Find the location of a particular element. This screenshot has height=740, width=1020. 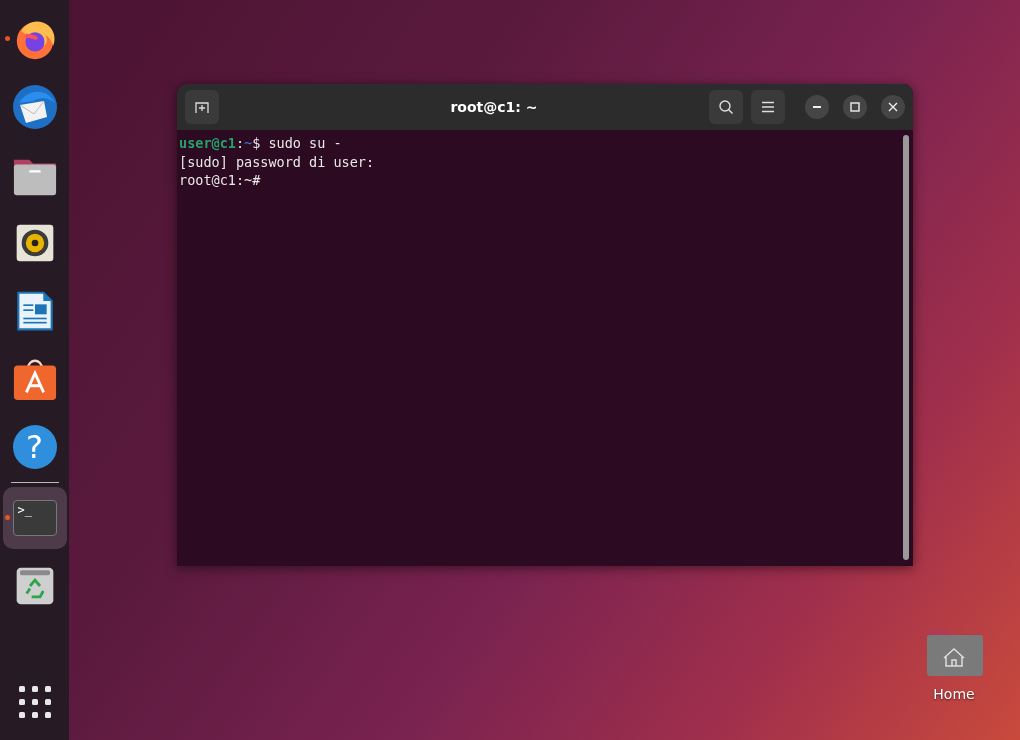

terminal-line: [sudo] password di user: is located at coordinates (277, 161).